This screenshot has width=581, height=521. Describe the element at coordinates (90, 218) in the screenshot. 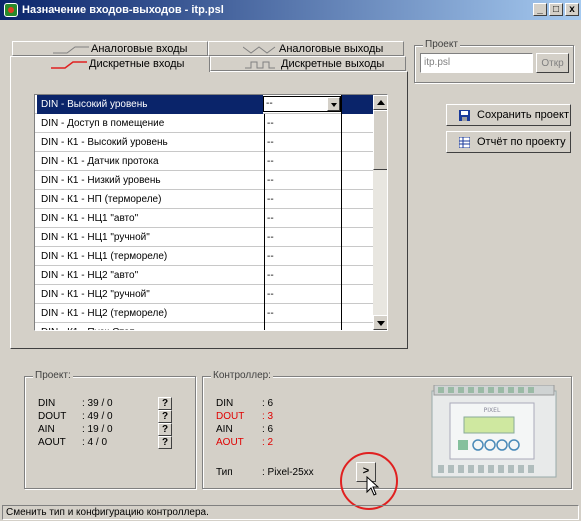

I see `list-item-name: DIN - К1 - НЦ1 "авто"` at that location.